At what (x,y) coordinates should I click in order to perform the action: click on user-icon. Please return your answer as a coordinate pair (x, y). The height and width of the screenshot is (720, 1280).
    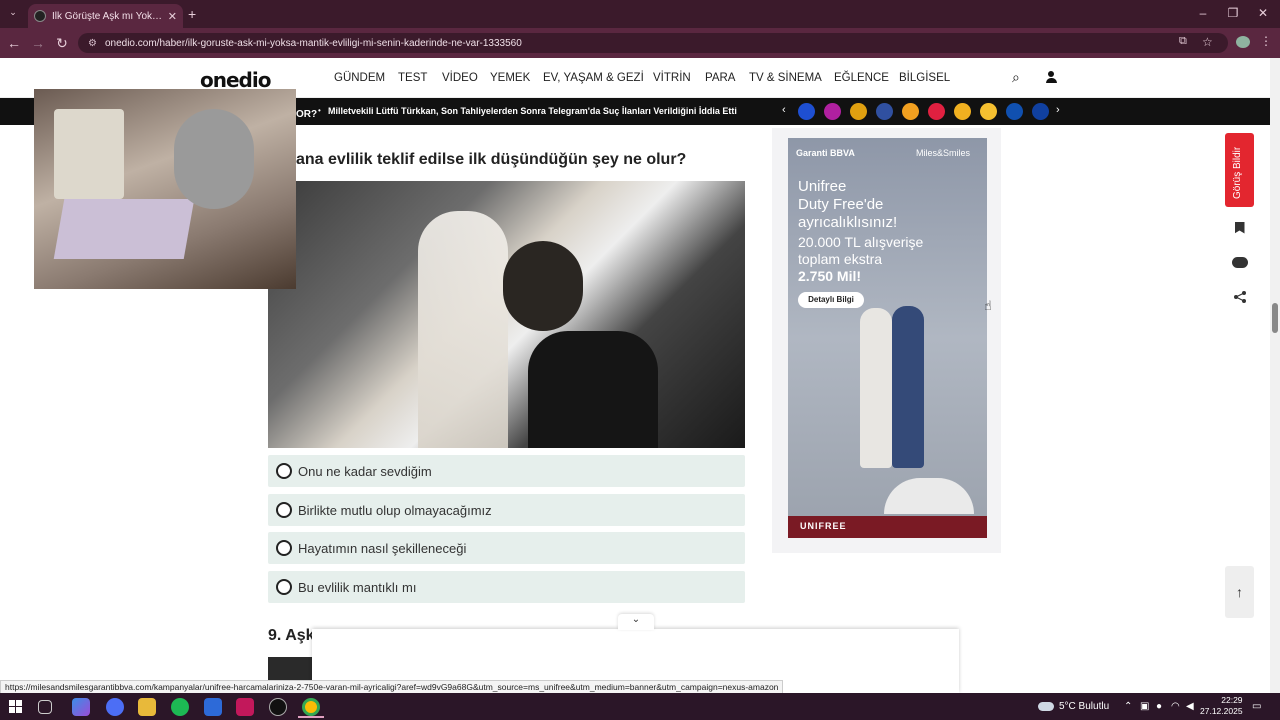
    Looking at the image, I should click on (1051, 77).